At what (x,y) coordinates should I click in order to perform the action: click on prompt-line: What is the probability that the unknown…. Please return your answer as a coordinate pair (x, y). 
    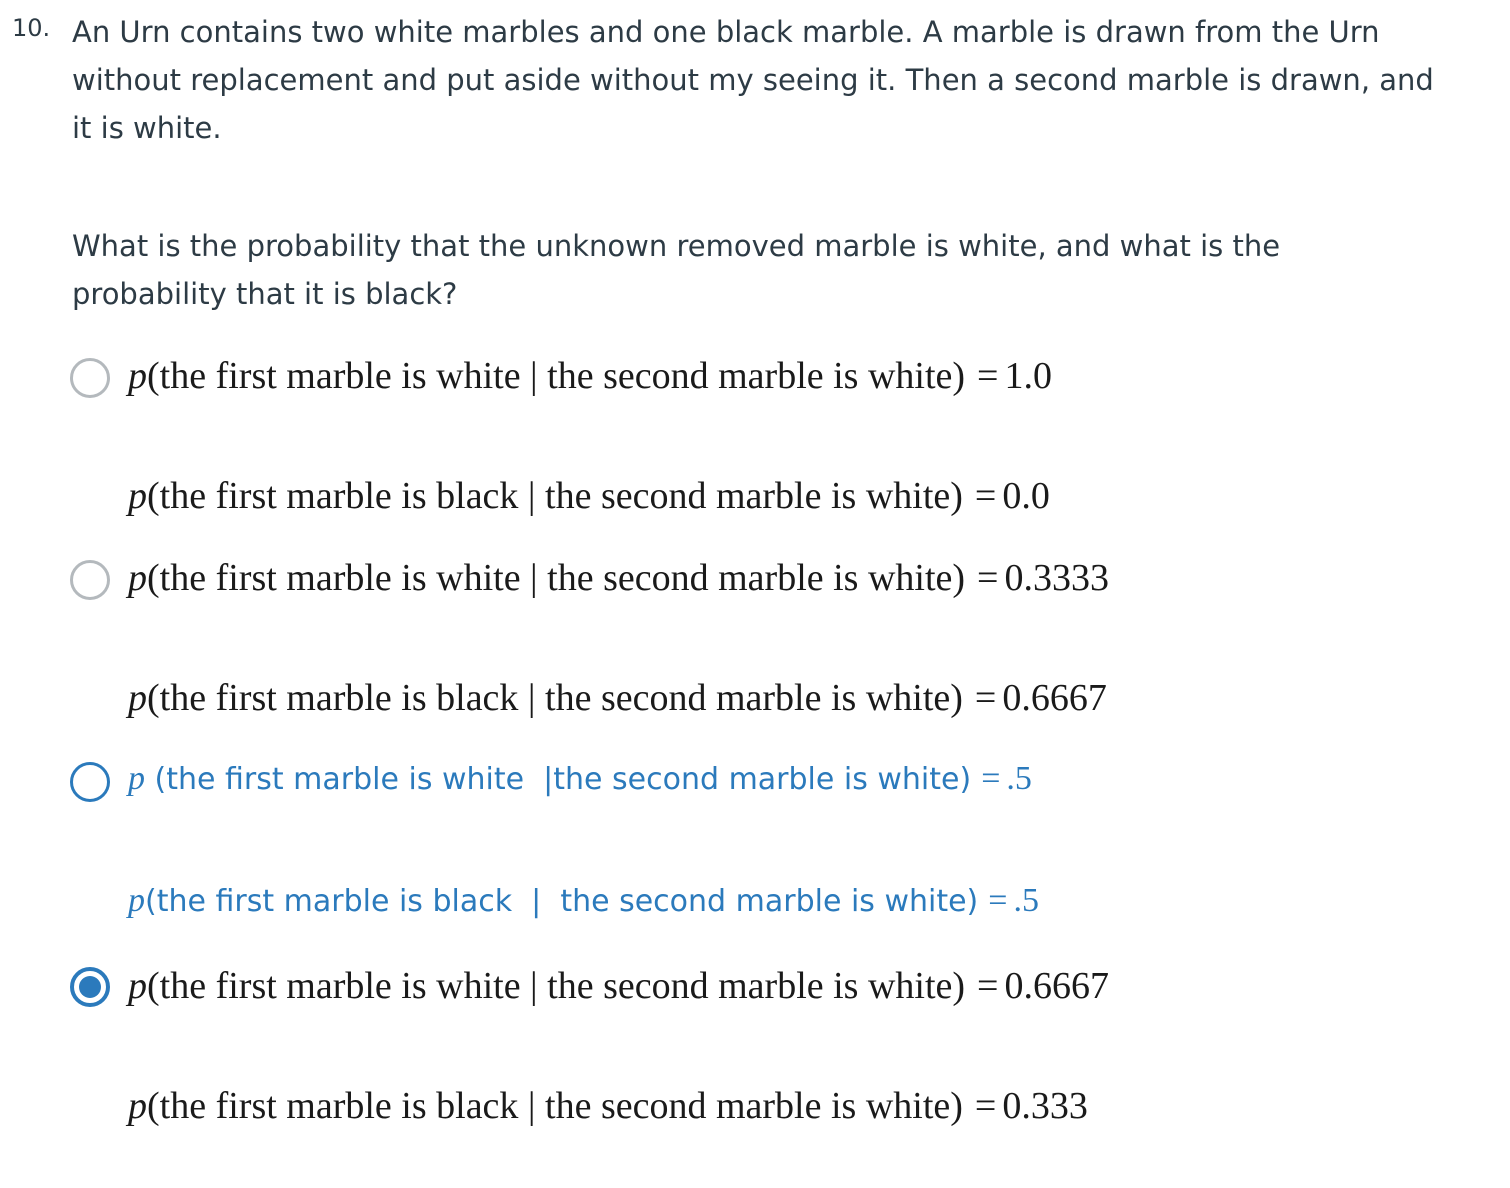
    Looking at the image, I should click on (676, 246).